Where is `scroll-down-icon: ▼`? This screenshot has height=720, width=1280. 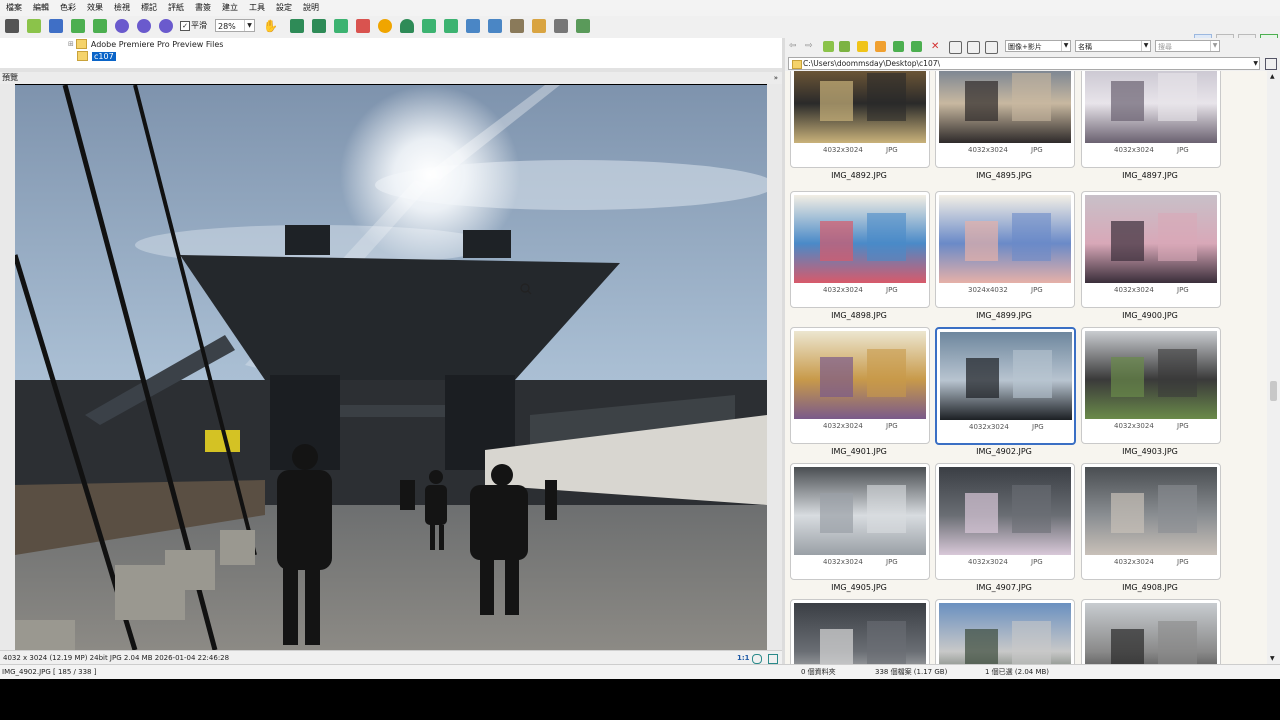
scroll-down-icon: ▼ is located at coordinates (1272, 658).